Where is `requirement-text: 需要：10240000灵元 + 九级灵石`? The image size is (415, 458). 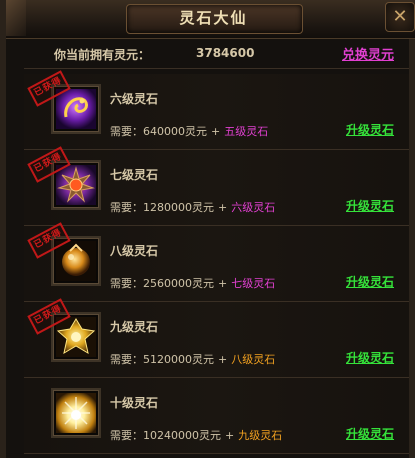
requirement-text: 需要：10240000灵元 + 九级灵石 is located at coordinates (196, 435).